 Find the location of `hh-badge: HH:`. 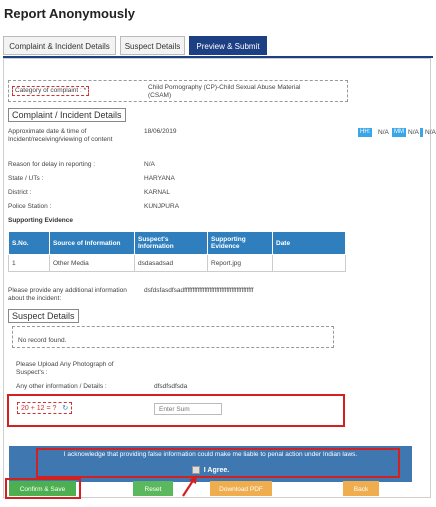

hh-badge: HH: is located at coordinates (365, 132).